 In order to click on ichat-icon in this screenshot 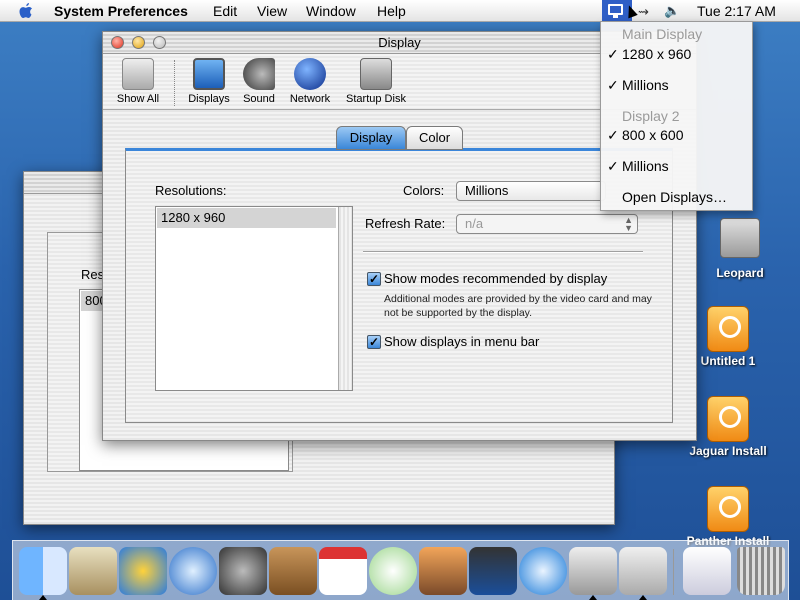, I will do `click(143, 571)`.